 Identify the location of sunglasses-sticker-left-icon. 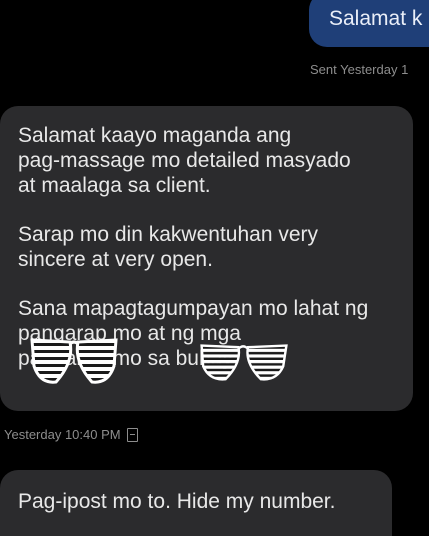
(74, 361).